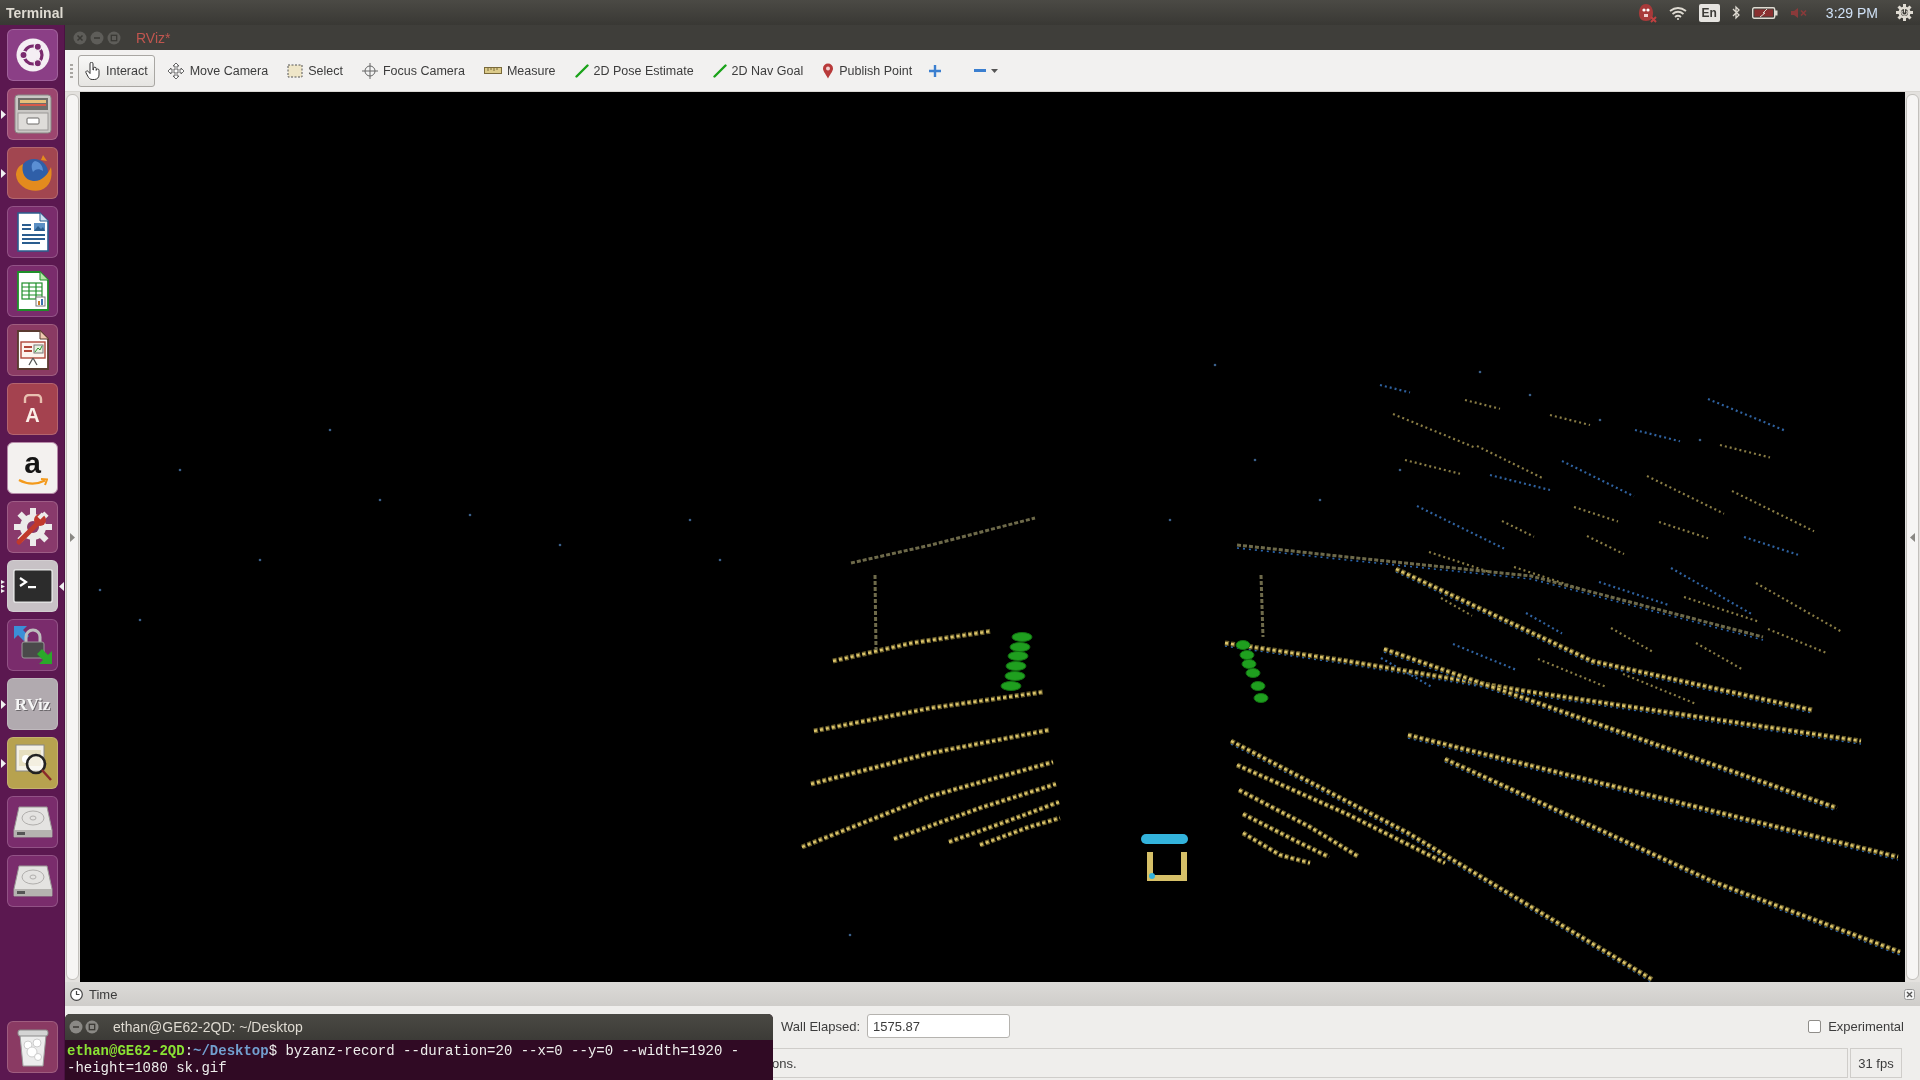  I want to click on hand-pointer-icon, so click(93, 70).